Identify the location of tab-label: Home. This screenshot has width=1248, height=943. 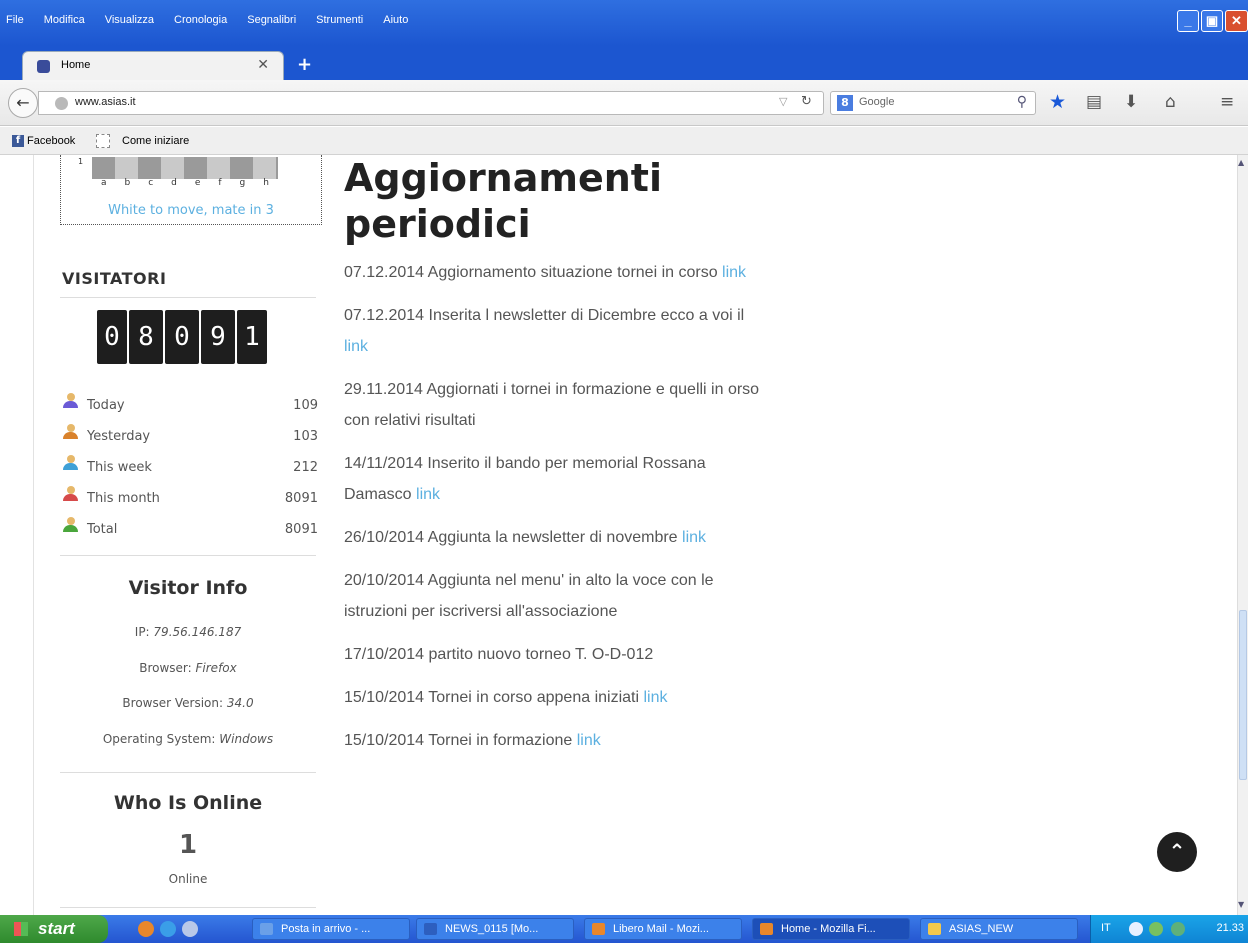
(76, 65).